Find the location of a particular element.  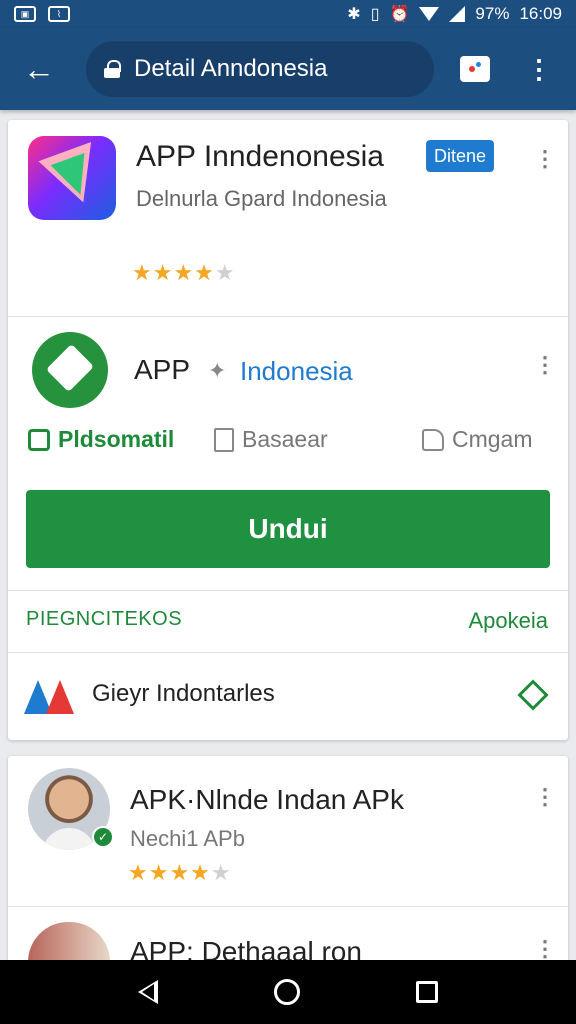

thumb-up-icon is located at coordinates (433, 439).